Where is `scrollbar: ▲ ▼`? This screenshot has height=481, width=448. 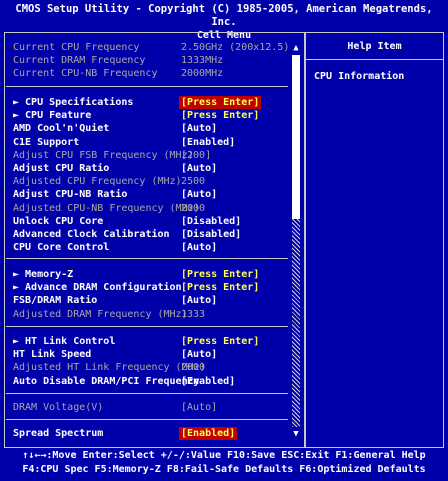
scrollbar: ▲ ▼ is located at coordinates (296, 241).